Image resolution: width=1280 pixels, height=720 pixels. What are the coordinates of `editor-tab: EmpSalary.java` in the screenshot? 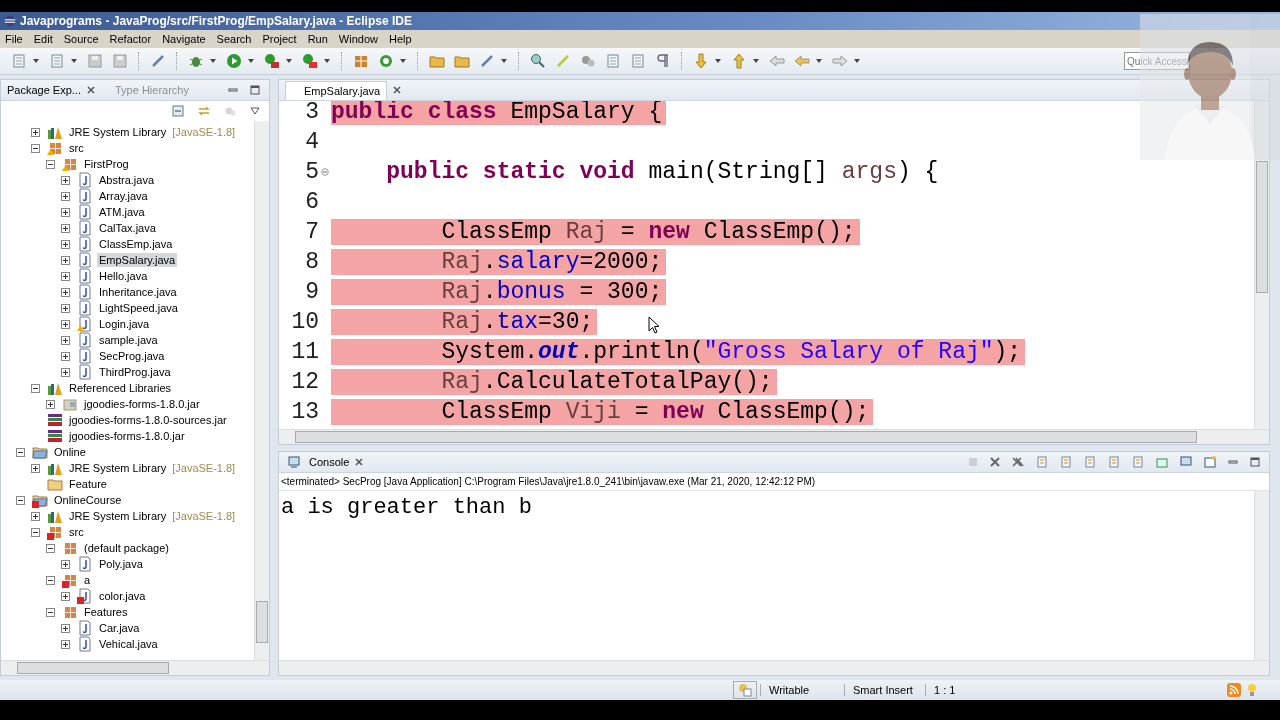 It's located at (336, 90).